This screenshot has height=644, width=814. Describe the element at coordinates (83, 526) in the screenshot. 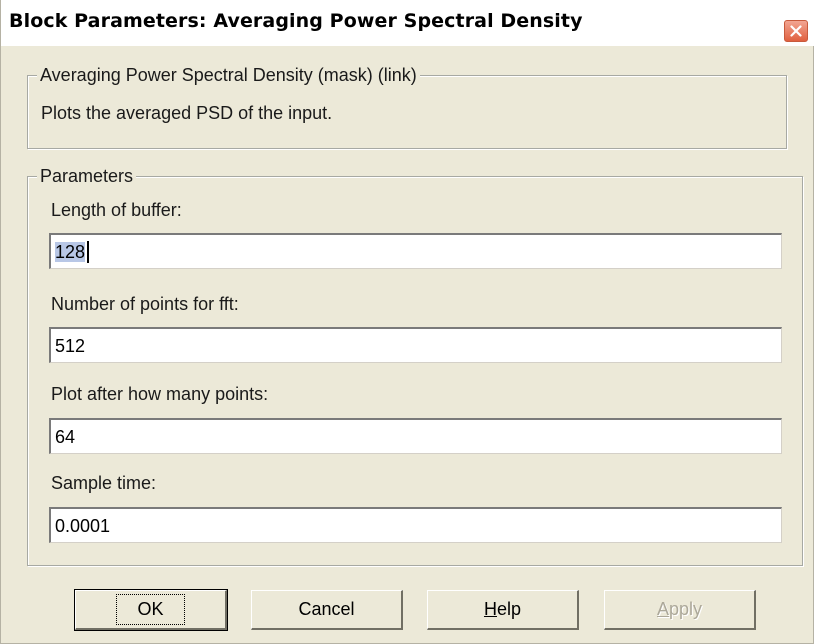

I see `sample-time-value: 0.0001` at that location.